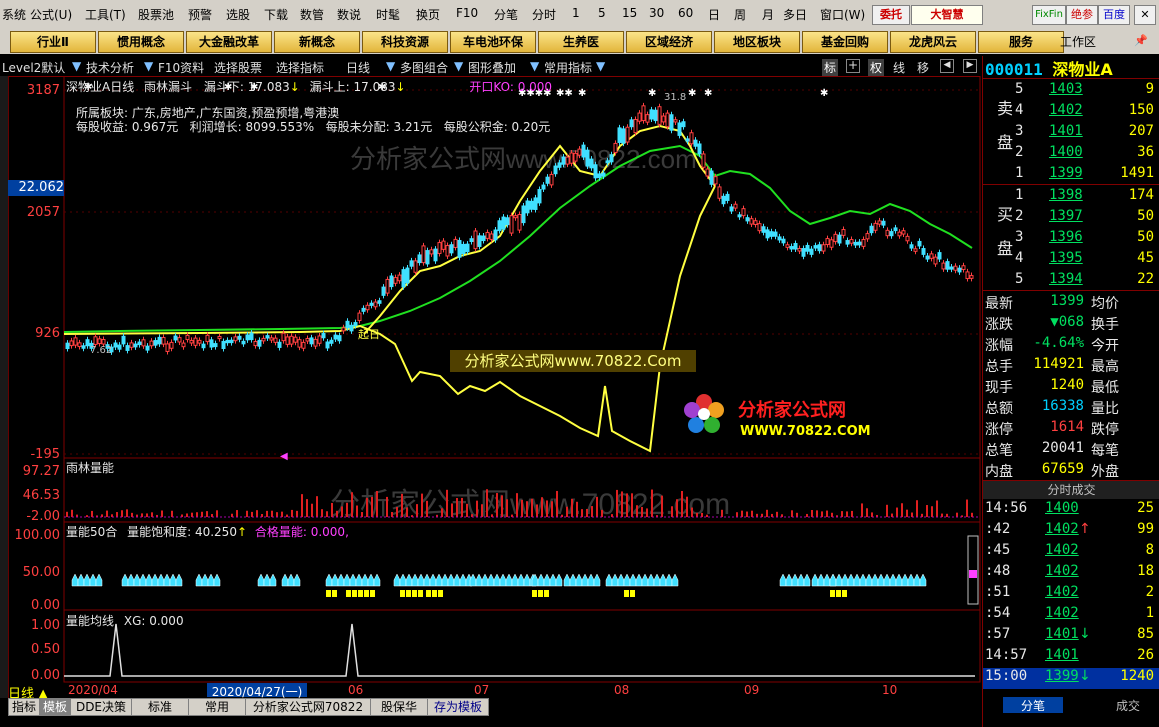 The image size is (1159, 727). I want to click on tab-standard: 标准, so click(160, 707).